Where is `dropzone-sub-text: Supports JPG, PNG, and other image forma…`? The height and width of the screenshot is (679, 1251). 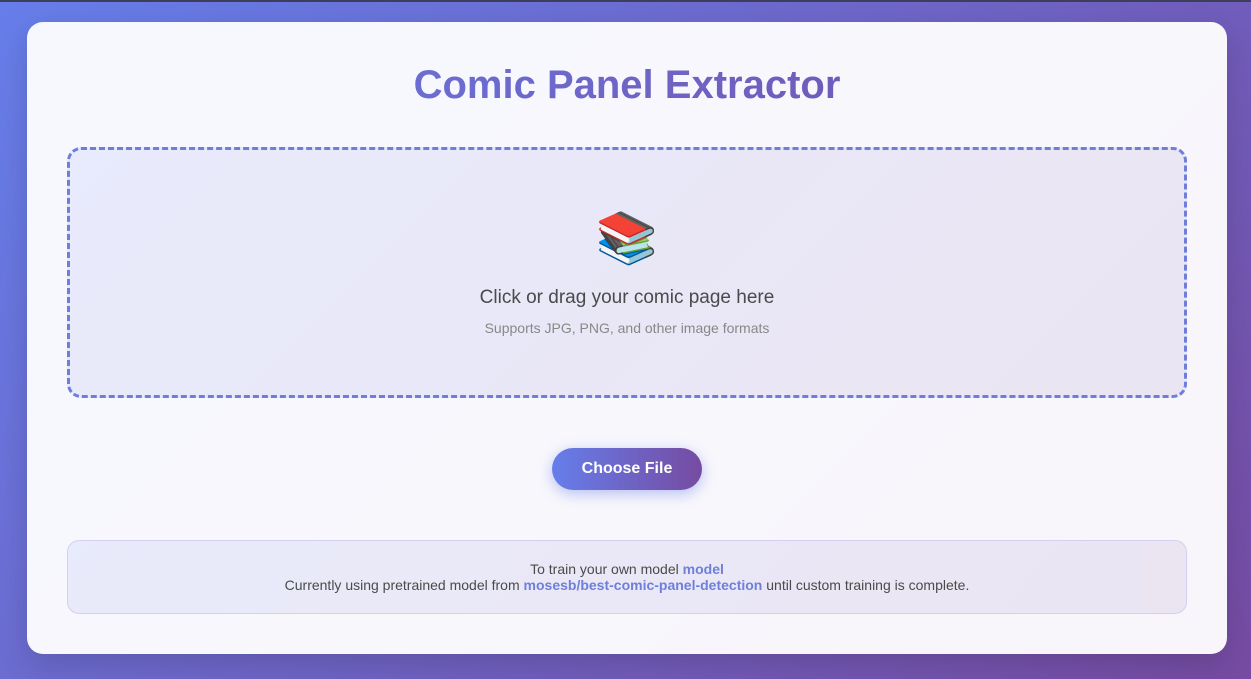 dropzone-sub-text: Supports JPG, PNG, and other image forma… is located at coordinates (627, 328).